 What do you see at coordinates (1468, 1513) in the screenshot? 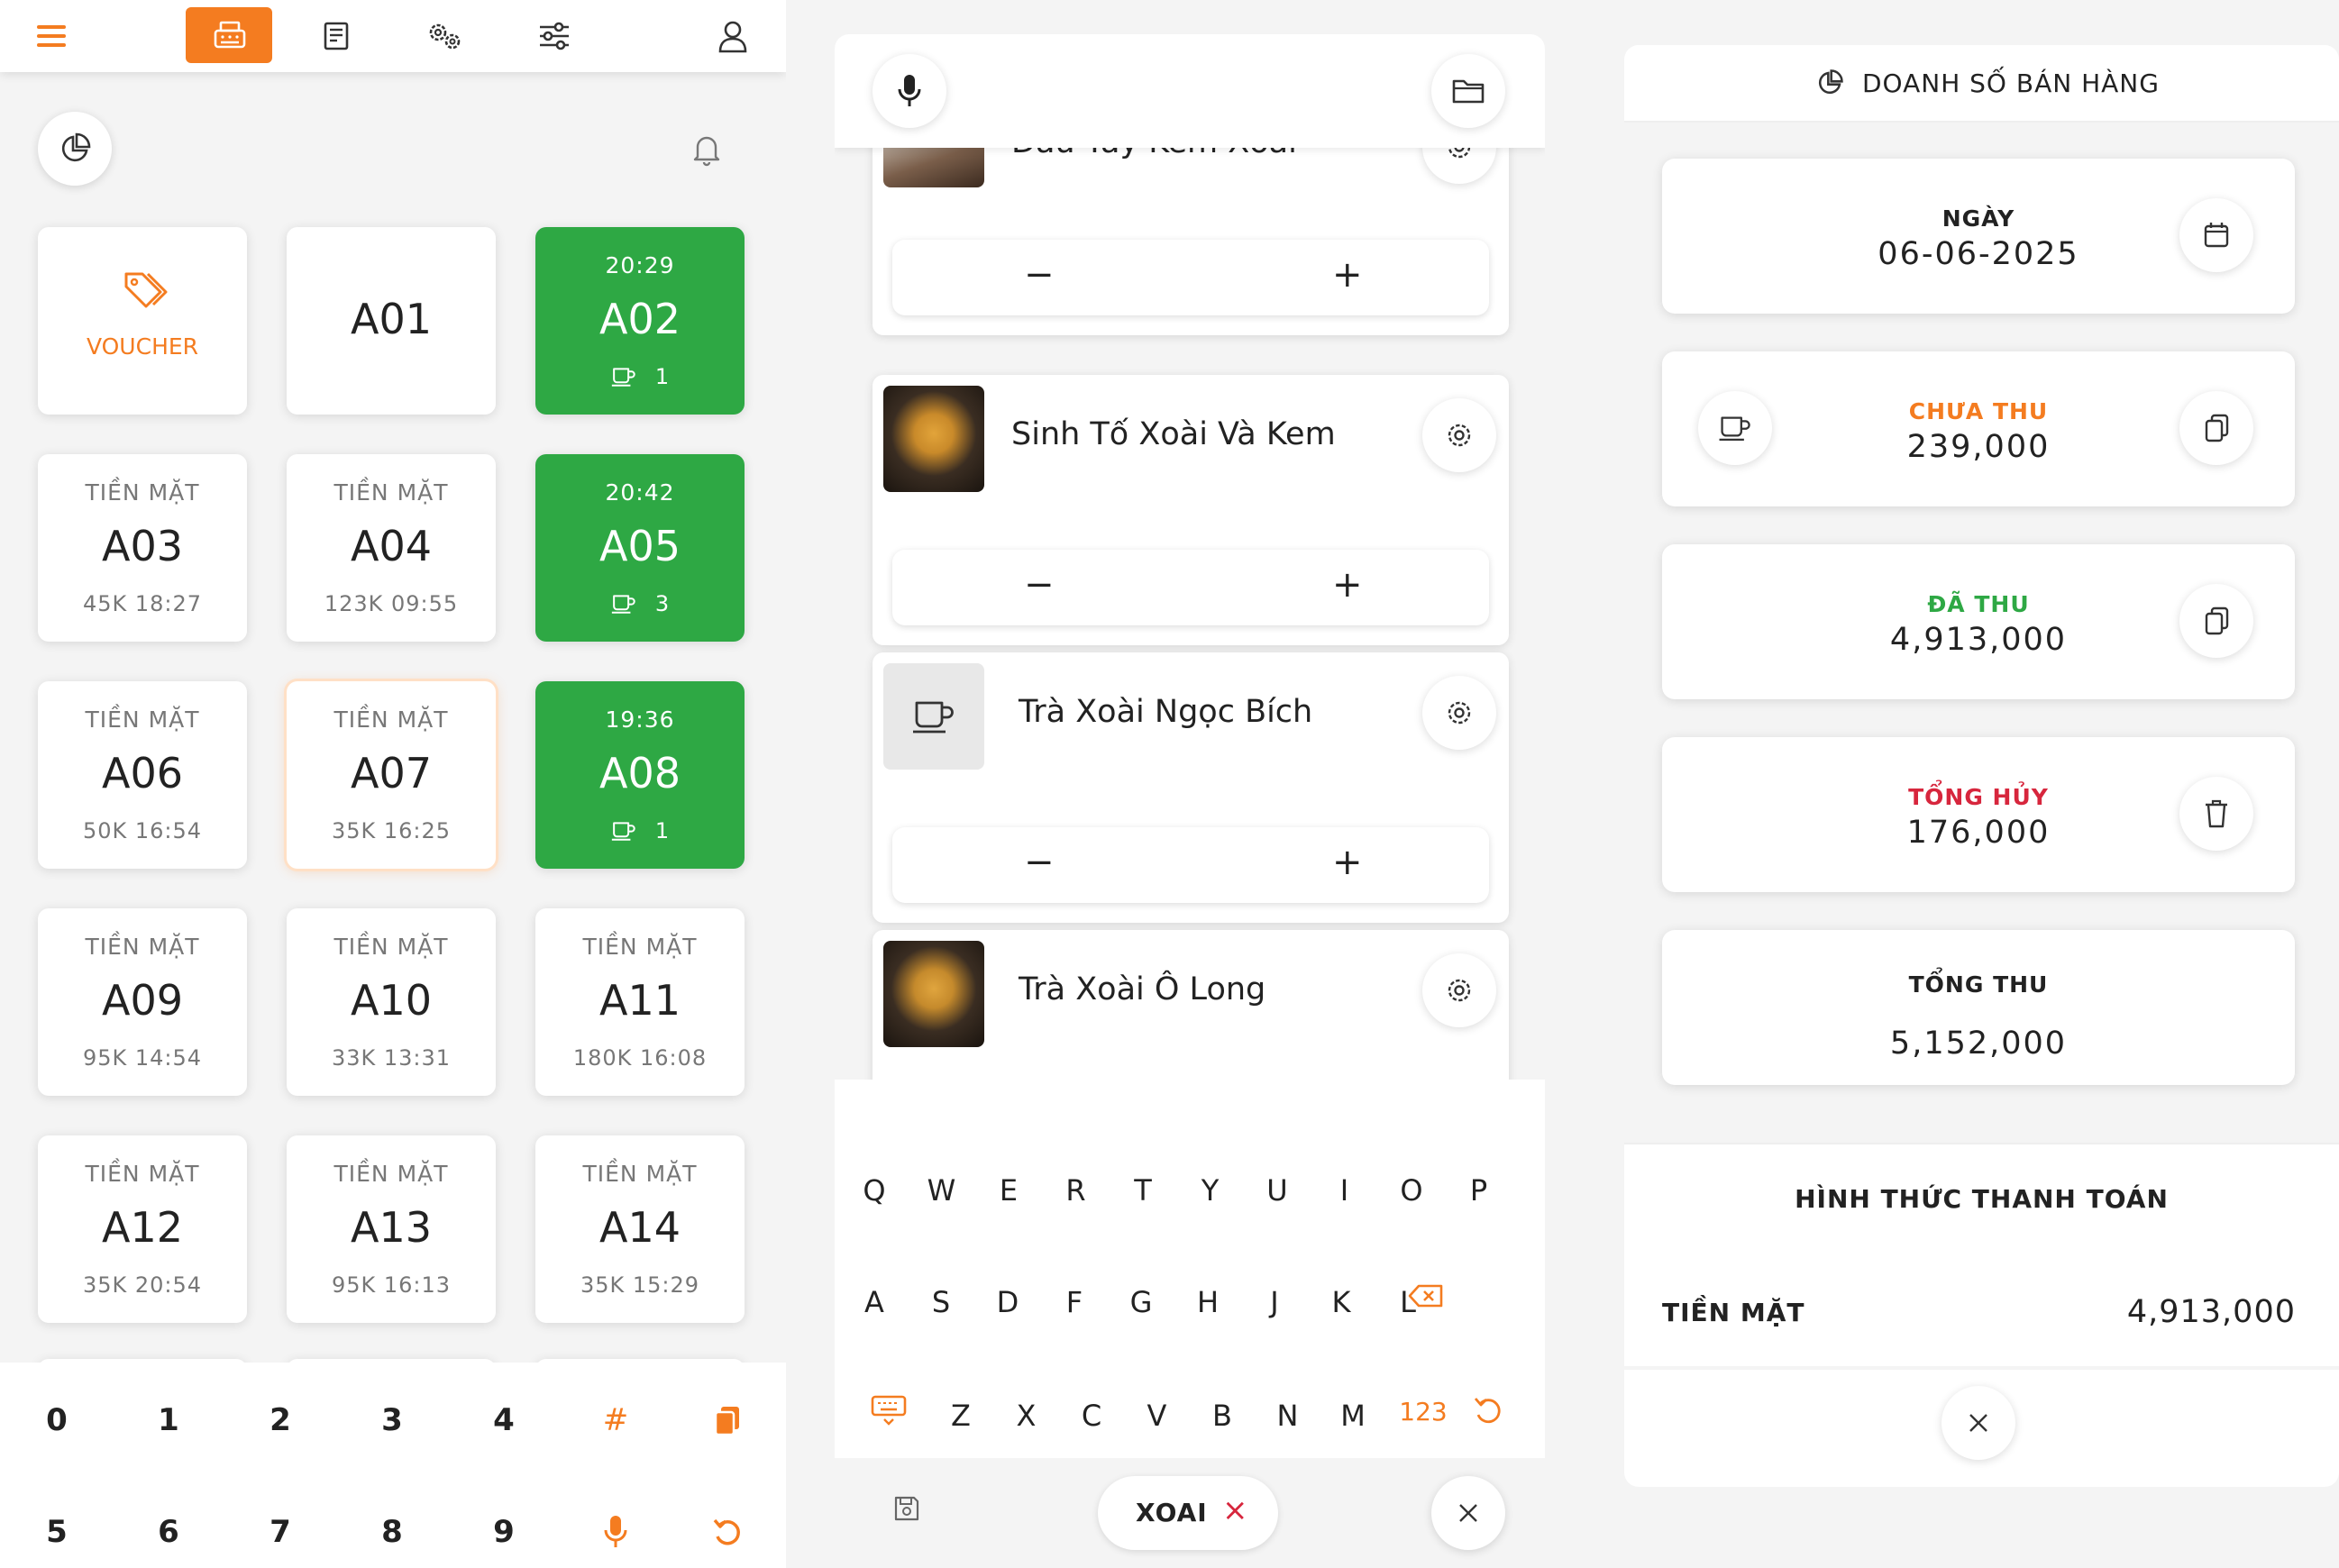
I see `close-button` at bounding box center [1468, 1513].